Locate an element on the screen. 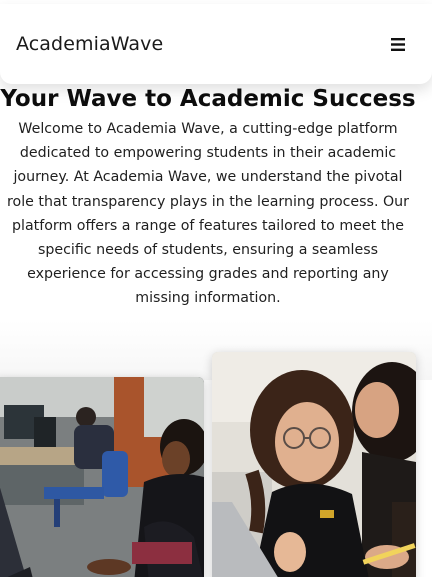 Image resolution: width=432 pixels, height=577 pixels. hamburger-menu-icon is located at coordinates (398, 44).